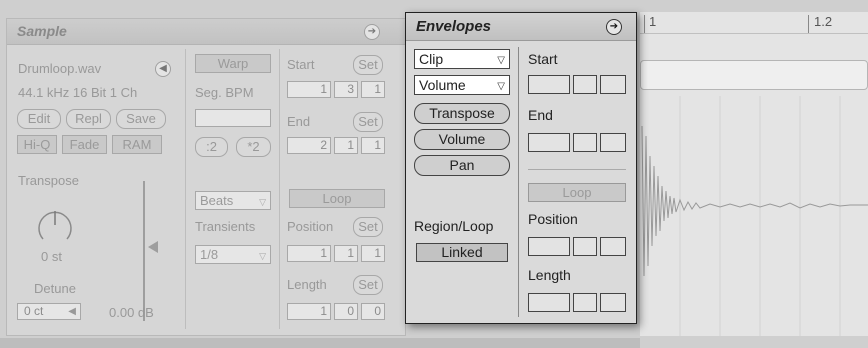 This screenshot has height=348, width=868. Describe the element at coordinates (137, 144) in the screenshot. I see `ram-button: RAM` at that location.